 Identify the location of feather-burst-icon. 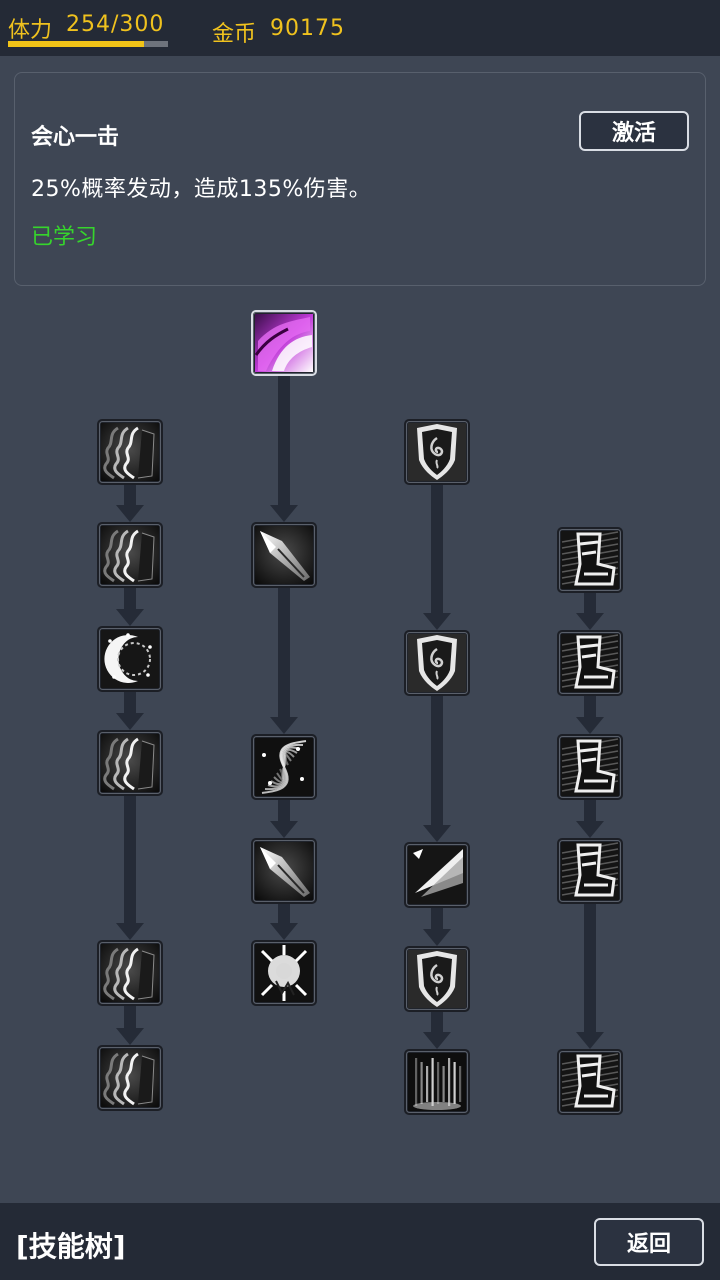
(284, 767).